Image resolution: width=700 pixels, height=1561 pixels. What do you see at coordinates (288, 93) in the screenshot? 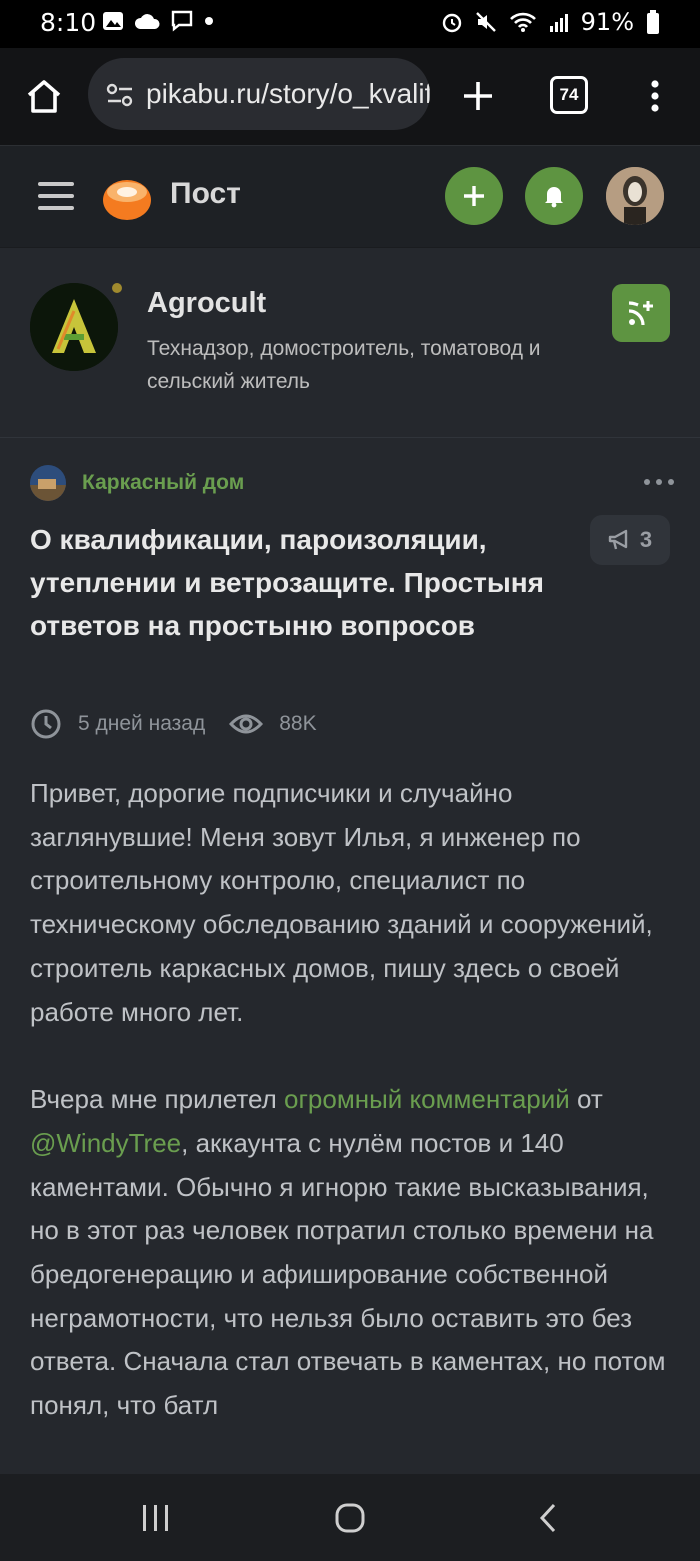
I see `url-text: pikabu.ru/story/o_kvalifikatsii` at bounding box center [288, 93].